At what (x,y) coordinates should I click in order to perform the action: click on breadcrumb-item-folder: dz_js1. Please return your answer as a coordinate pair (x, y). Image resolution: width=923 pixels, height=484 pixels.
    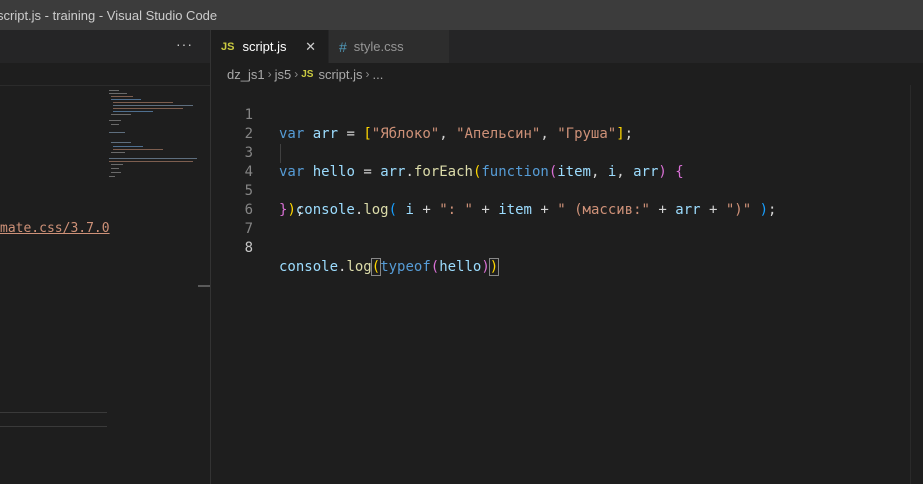
    Looking at the image, I should click on (246, 74).